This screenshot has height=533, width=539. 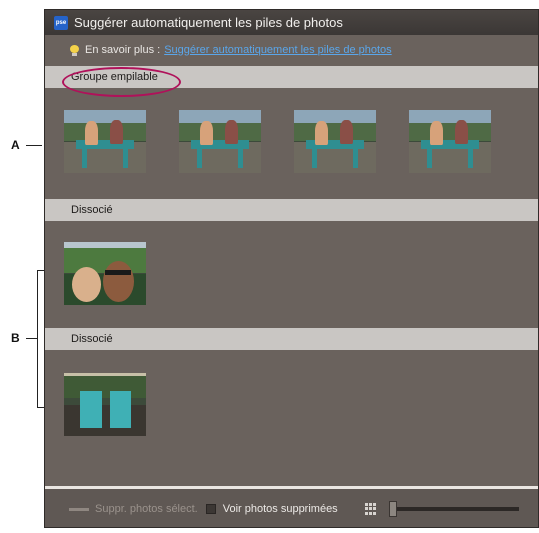 What do you see at coordinates (392, 509) in the screenshot?
I see `slider-handle` at bounding box center [392, 509].